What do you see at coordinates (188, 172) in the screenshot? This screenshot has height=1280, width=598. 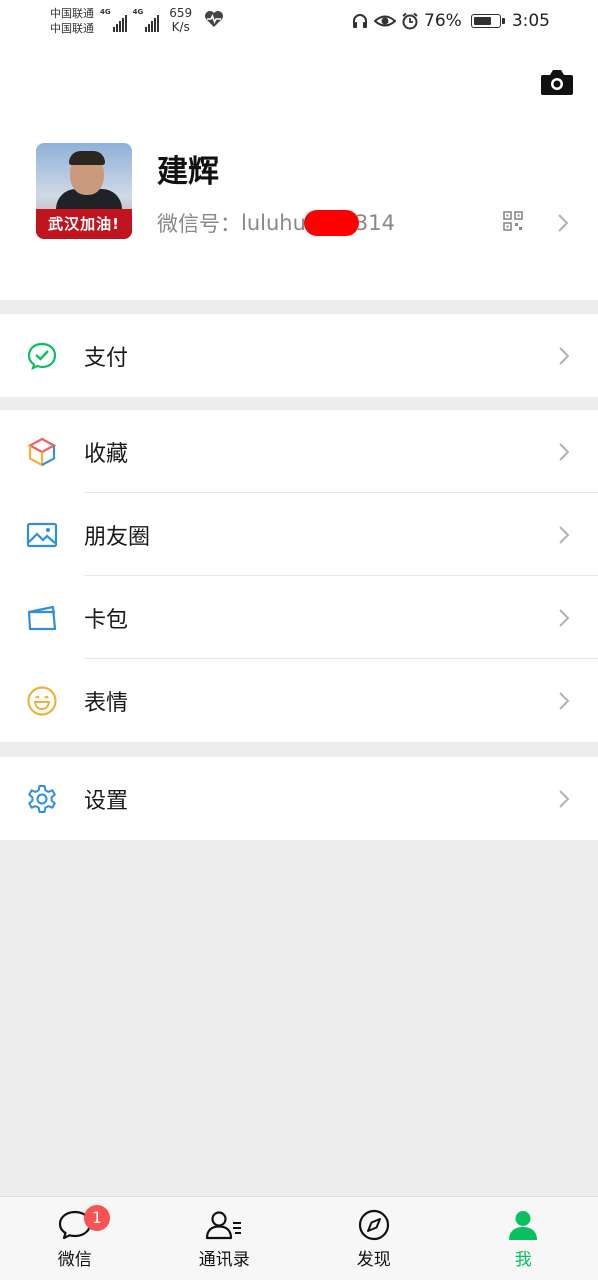 I see `profile-name: 建辉` at bounding box center [188, 172].